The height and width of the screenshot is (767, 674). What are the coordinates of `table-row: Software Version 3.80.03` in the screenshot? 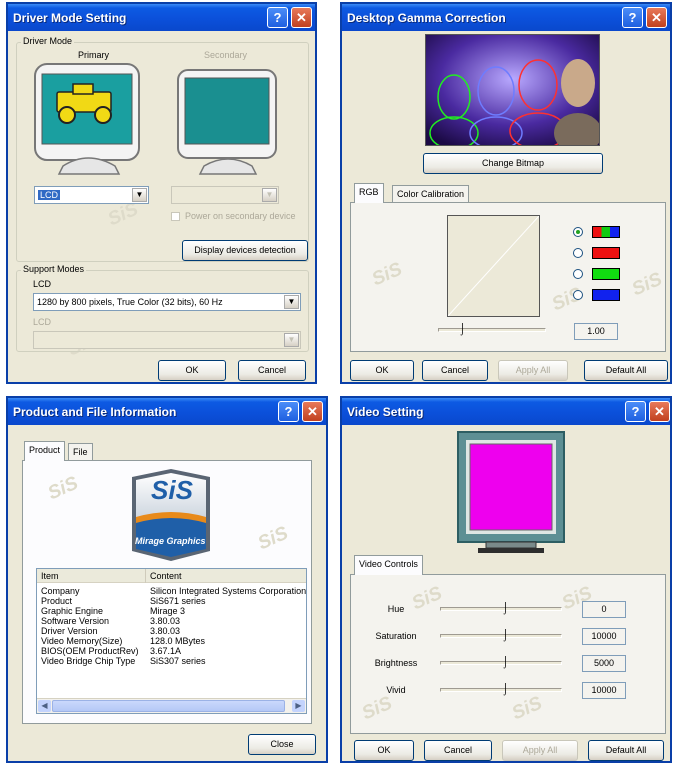 It's located at (171, 621).